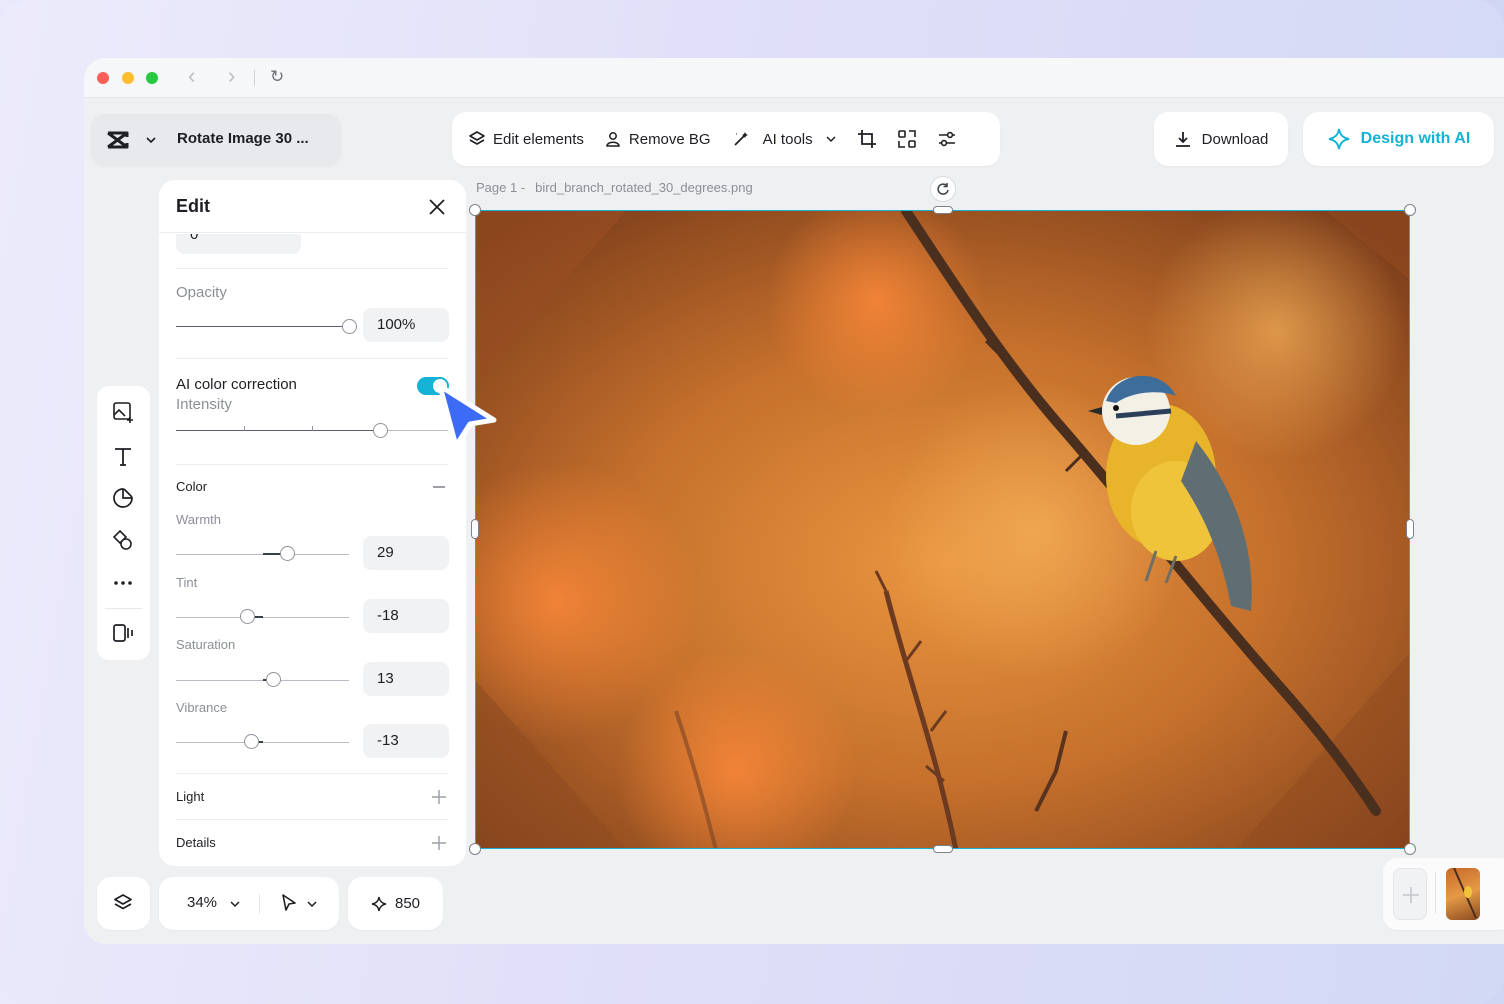 The width and height of the screenshot is (1504, 1004). What do you see at coordinates (202, 707) in the screenshot?
I see `vibrance-label: Vibrance` at bounding box center [202, 707].